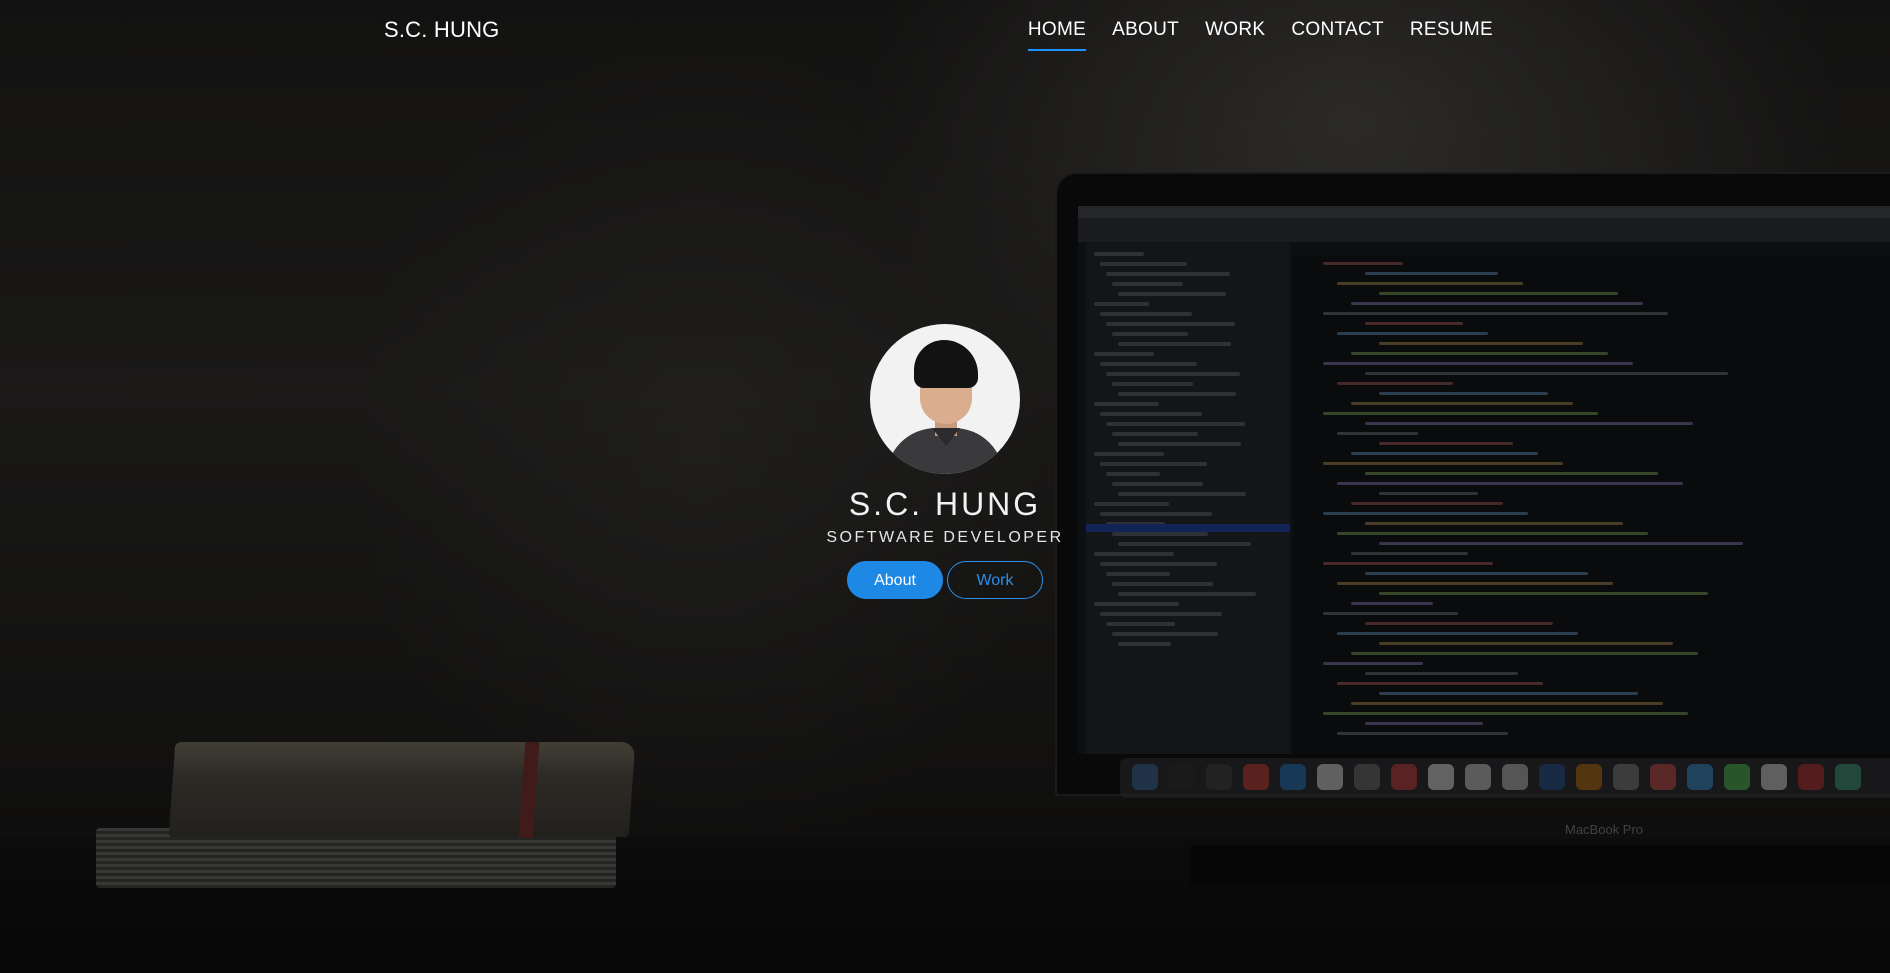  I want to click on nav-item-contact: CONTACT, so click(1337, 35).